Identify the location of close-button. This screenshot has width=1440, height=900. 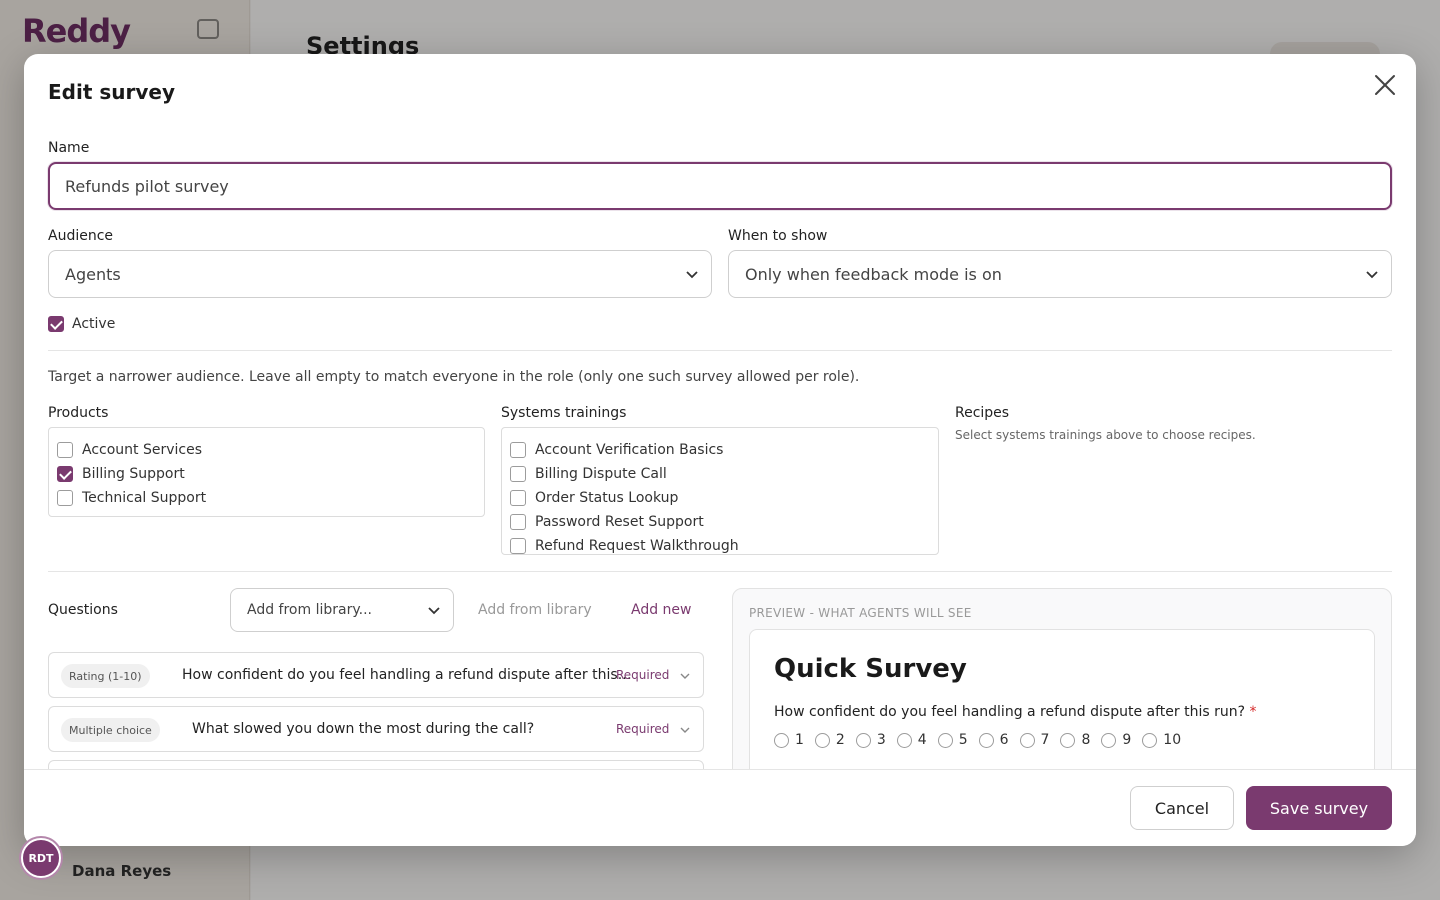
(1385, 85).